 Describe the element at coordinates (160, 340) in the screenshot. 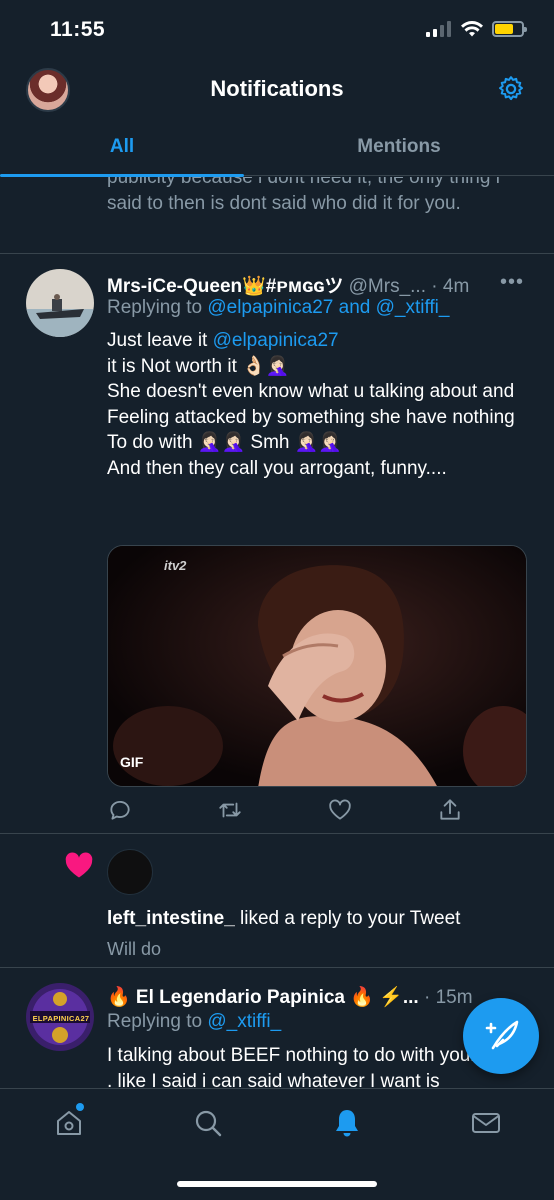

I see `tweet-text-line: Just leave it` at that location.